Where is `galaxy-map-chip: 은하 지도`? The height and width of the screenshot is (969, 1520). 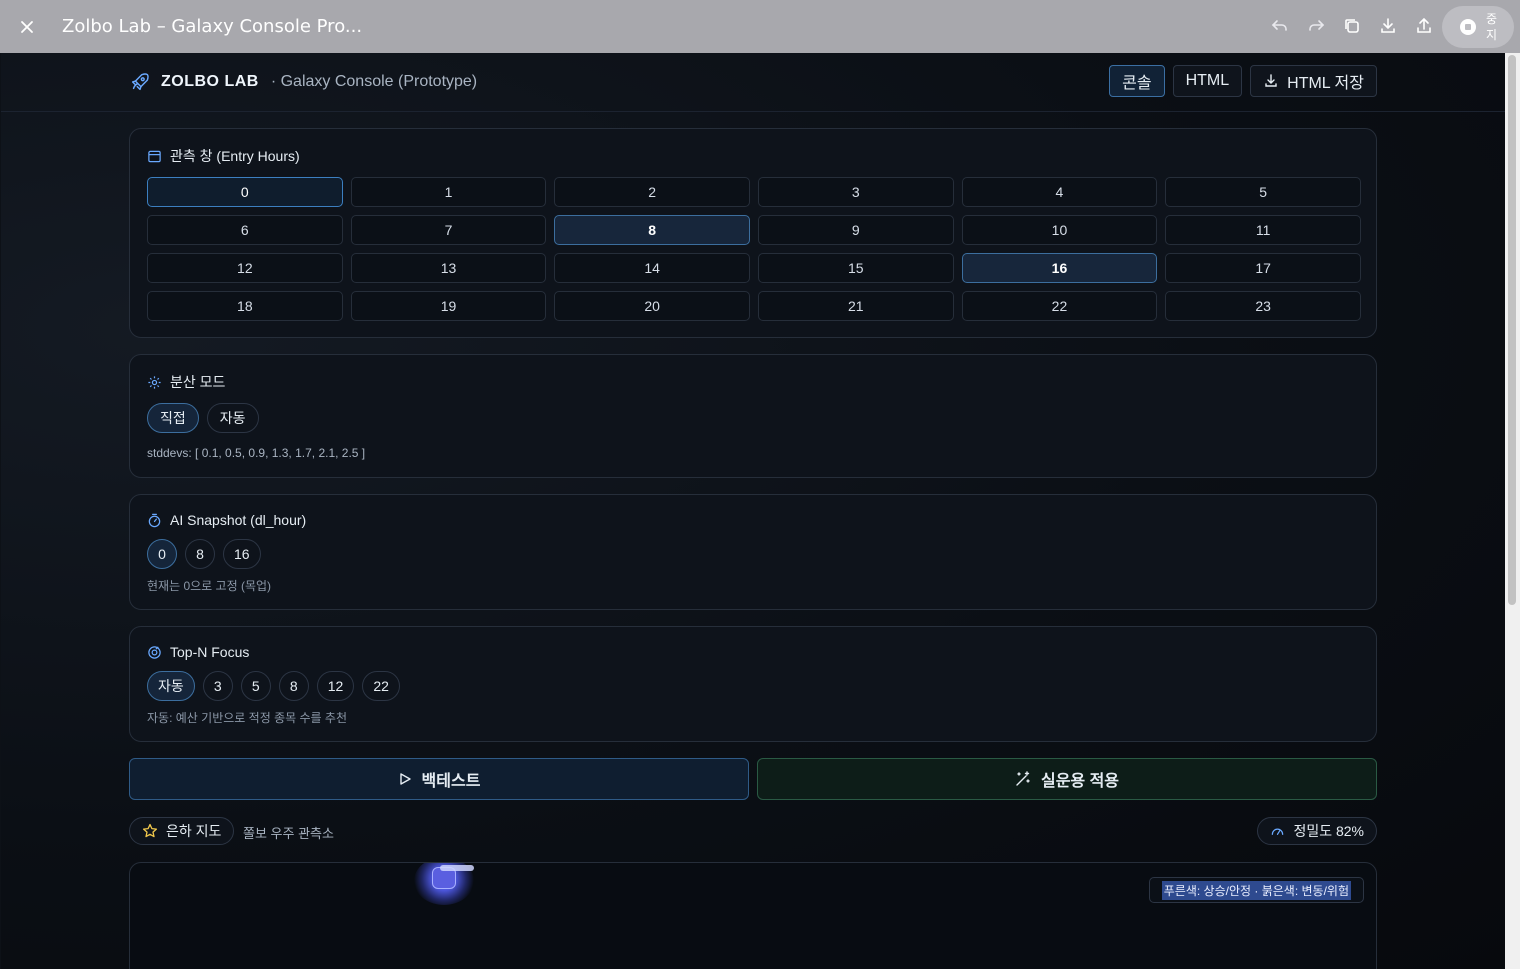 galaxy-map-chip: 은하 지도 is located at coordinates (182, 831).